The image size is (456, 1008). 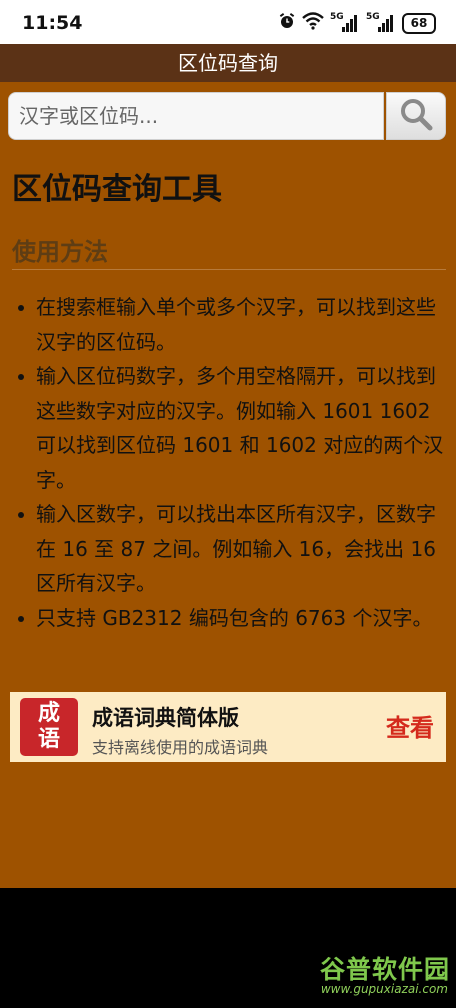 What do you see at coordinates (117, 189) in the screenshot?
I see `page-title: 区位码查询工具` at bounding box center [117, 189].